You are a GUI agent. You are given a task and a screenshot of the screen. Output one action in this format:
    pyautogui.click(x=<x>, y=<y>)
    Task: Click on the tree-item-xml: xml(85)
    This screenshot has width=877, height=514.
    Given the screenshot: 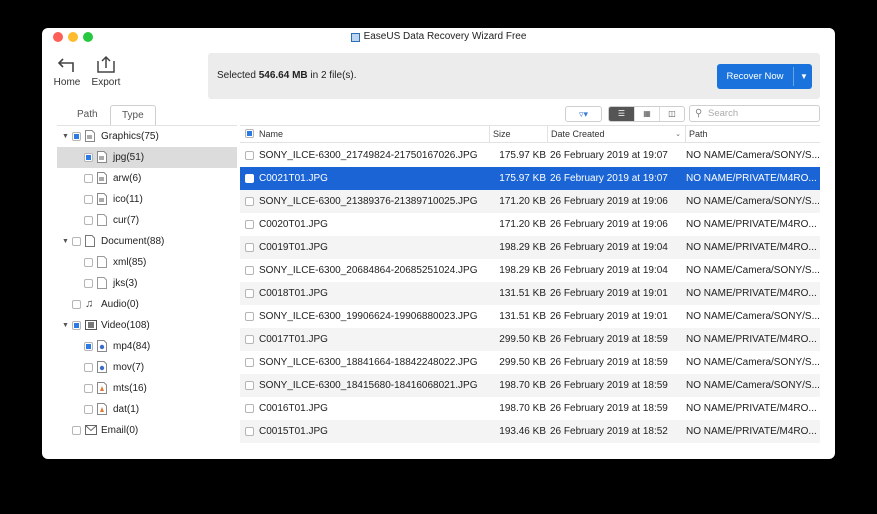 What is the action you would take?
    pyautogui.click(x=147, y=262)
    